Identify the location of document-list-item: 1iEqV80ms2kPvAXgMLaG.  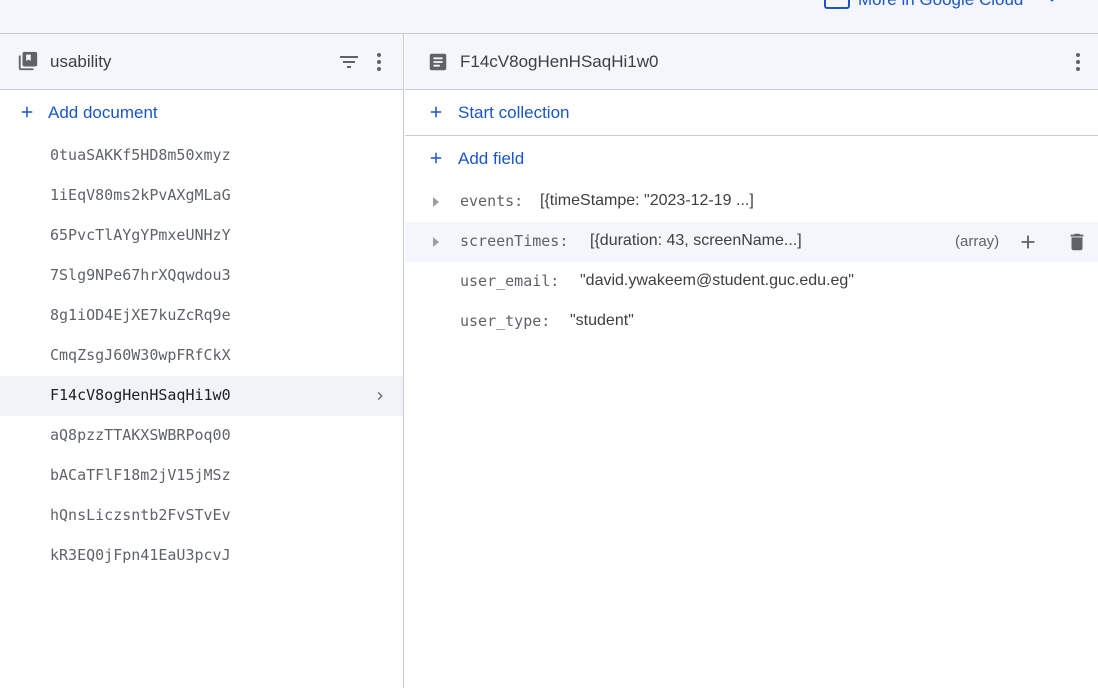
(201, 196).